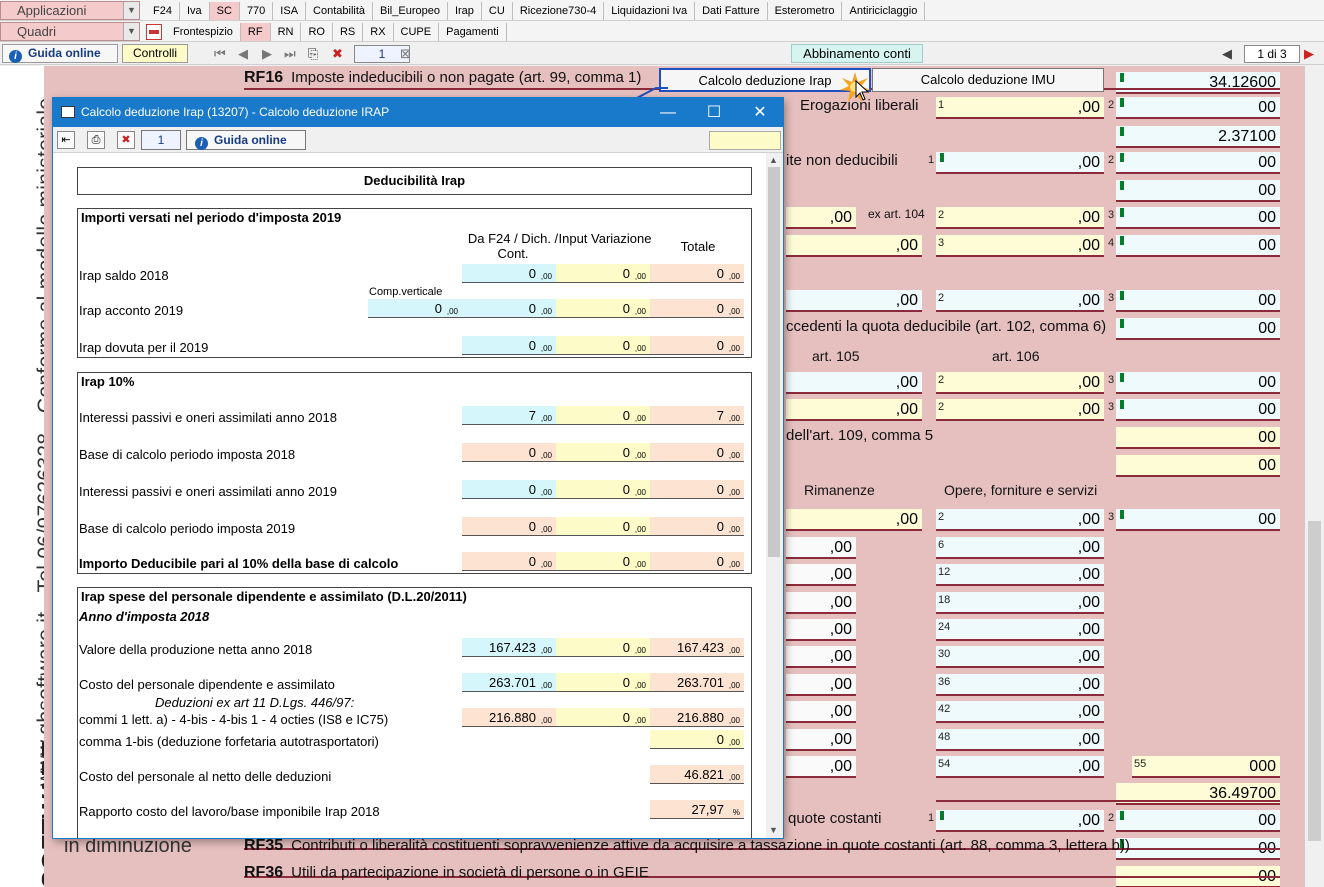  I want to click on form-input-cell: 18,00, so click(1020, 603).